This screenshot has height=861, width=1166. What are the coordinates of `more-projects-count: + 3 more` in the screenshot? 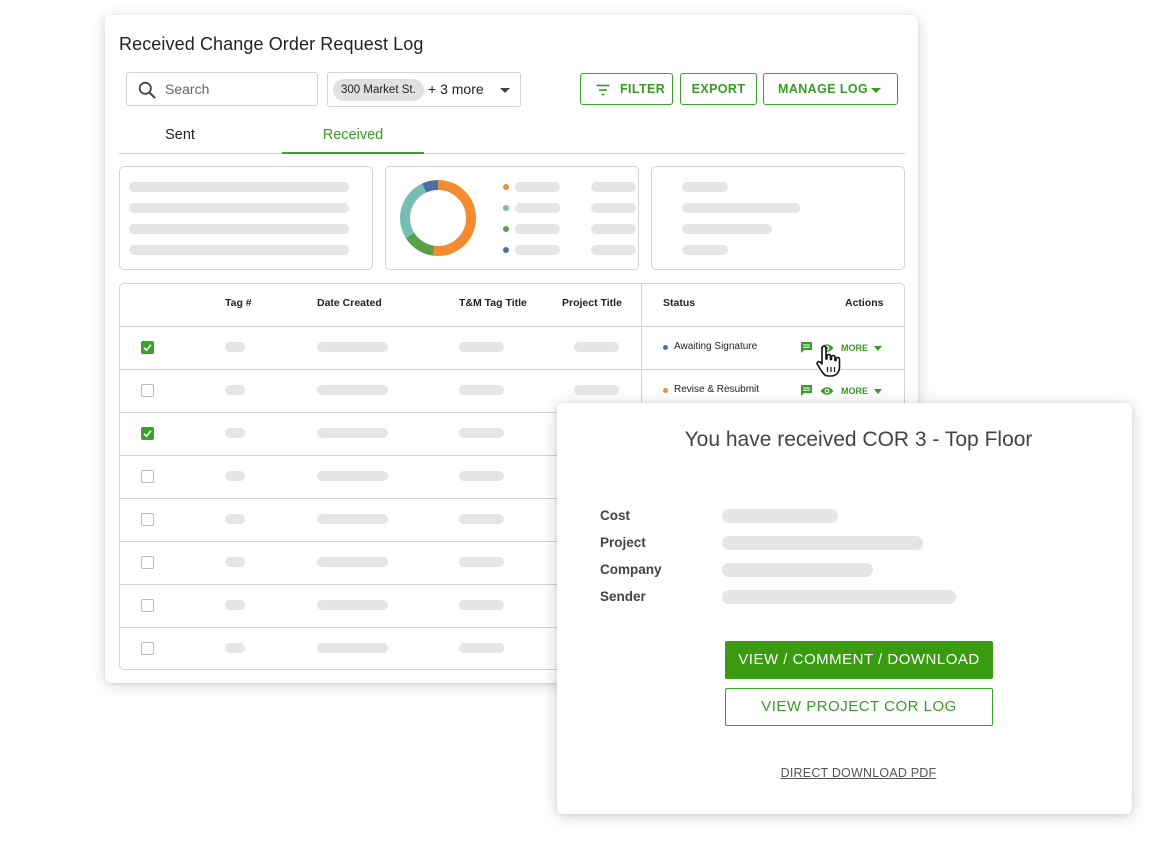 It's located at (456, 89).